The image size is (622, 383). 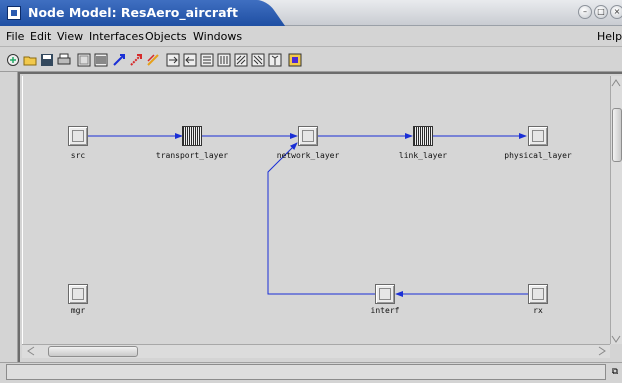 I want to click on menu-edit: Edit, so click(x=40, y=36).